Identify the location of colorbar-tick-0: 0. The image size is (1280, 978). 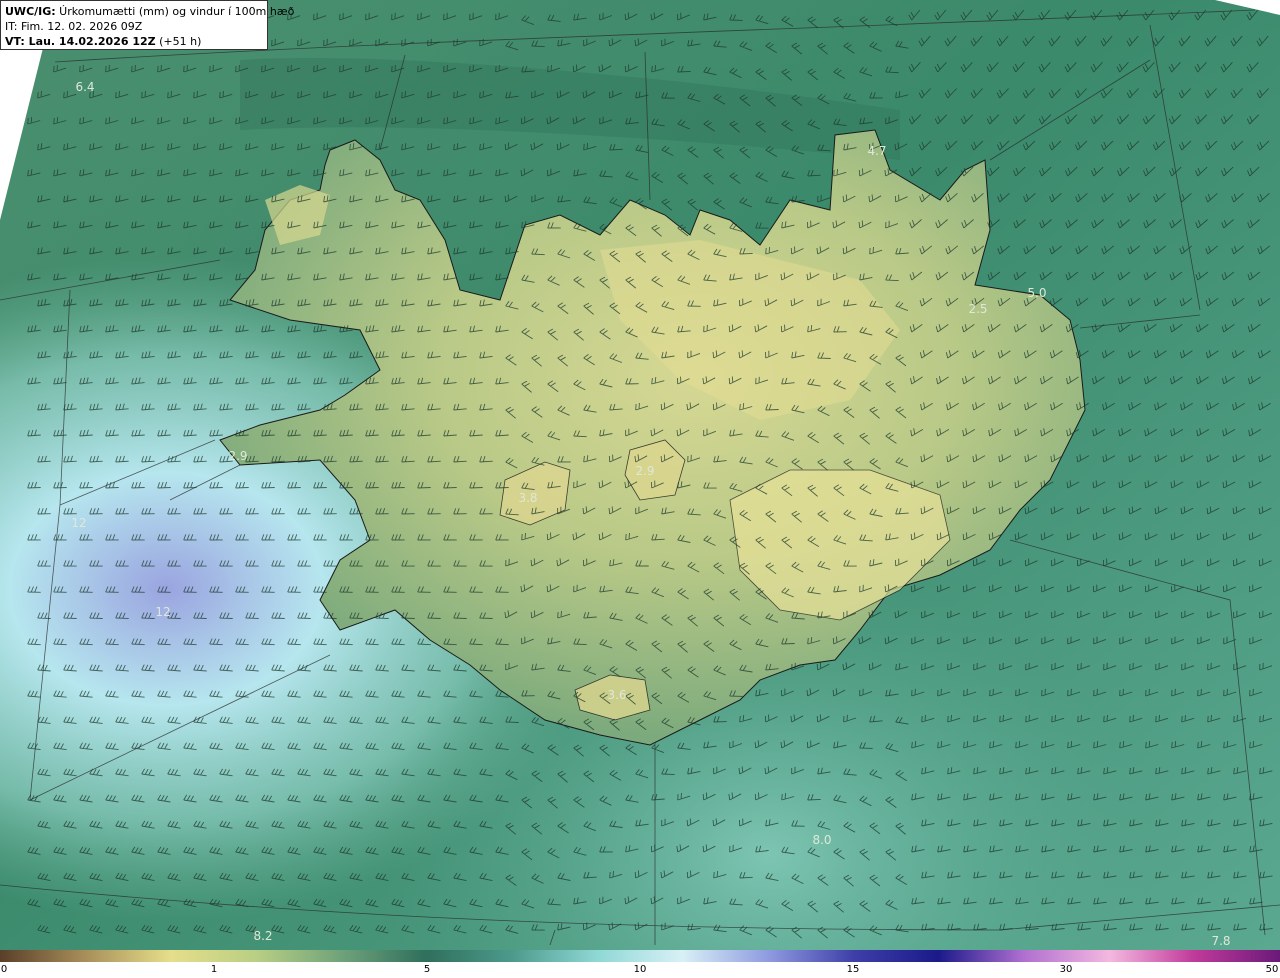
(4, 969).